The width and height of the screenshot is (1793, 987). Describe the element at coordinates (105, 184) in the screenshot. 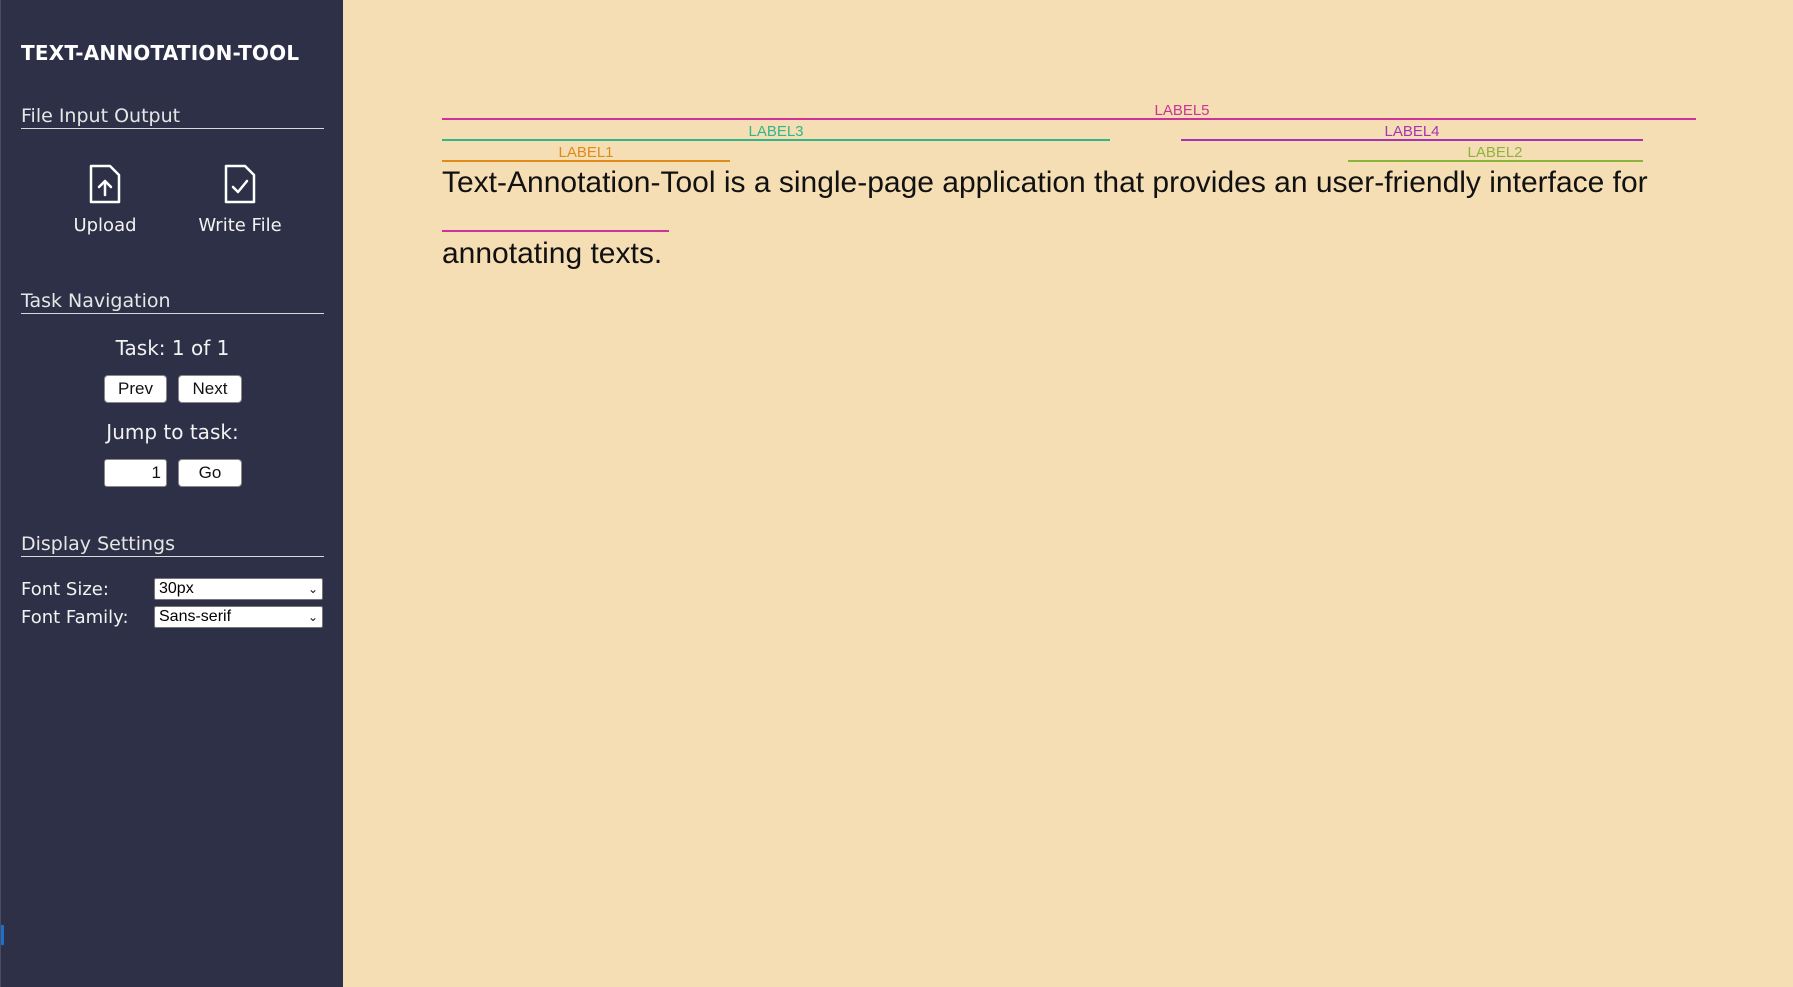

I see `upload-file-icon` at that location.